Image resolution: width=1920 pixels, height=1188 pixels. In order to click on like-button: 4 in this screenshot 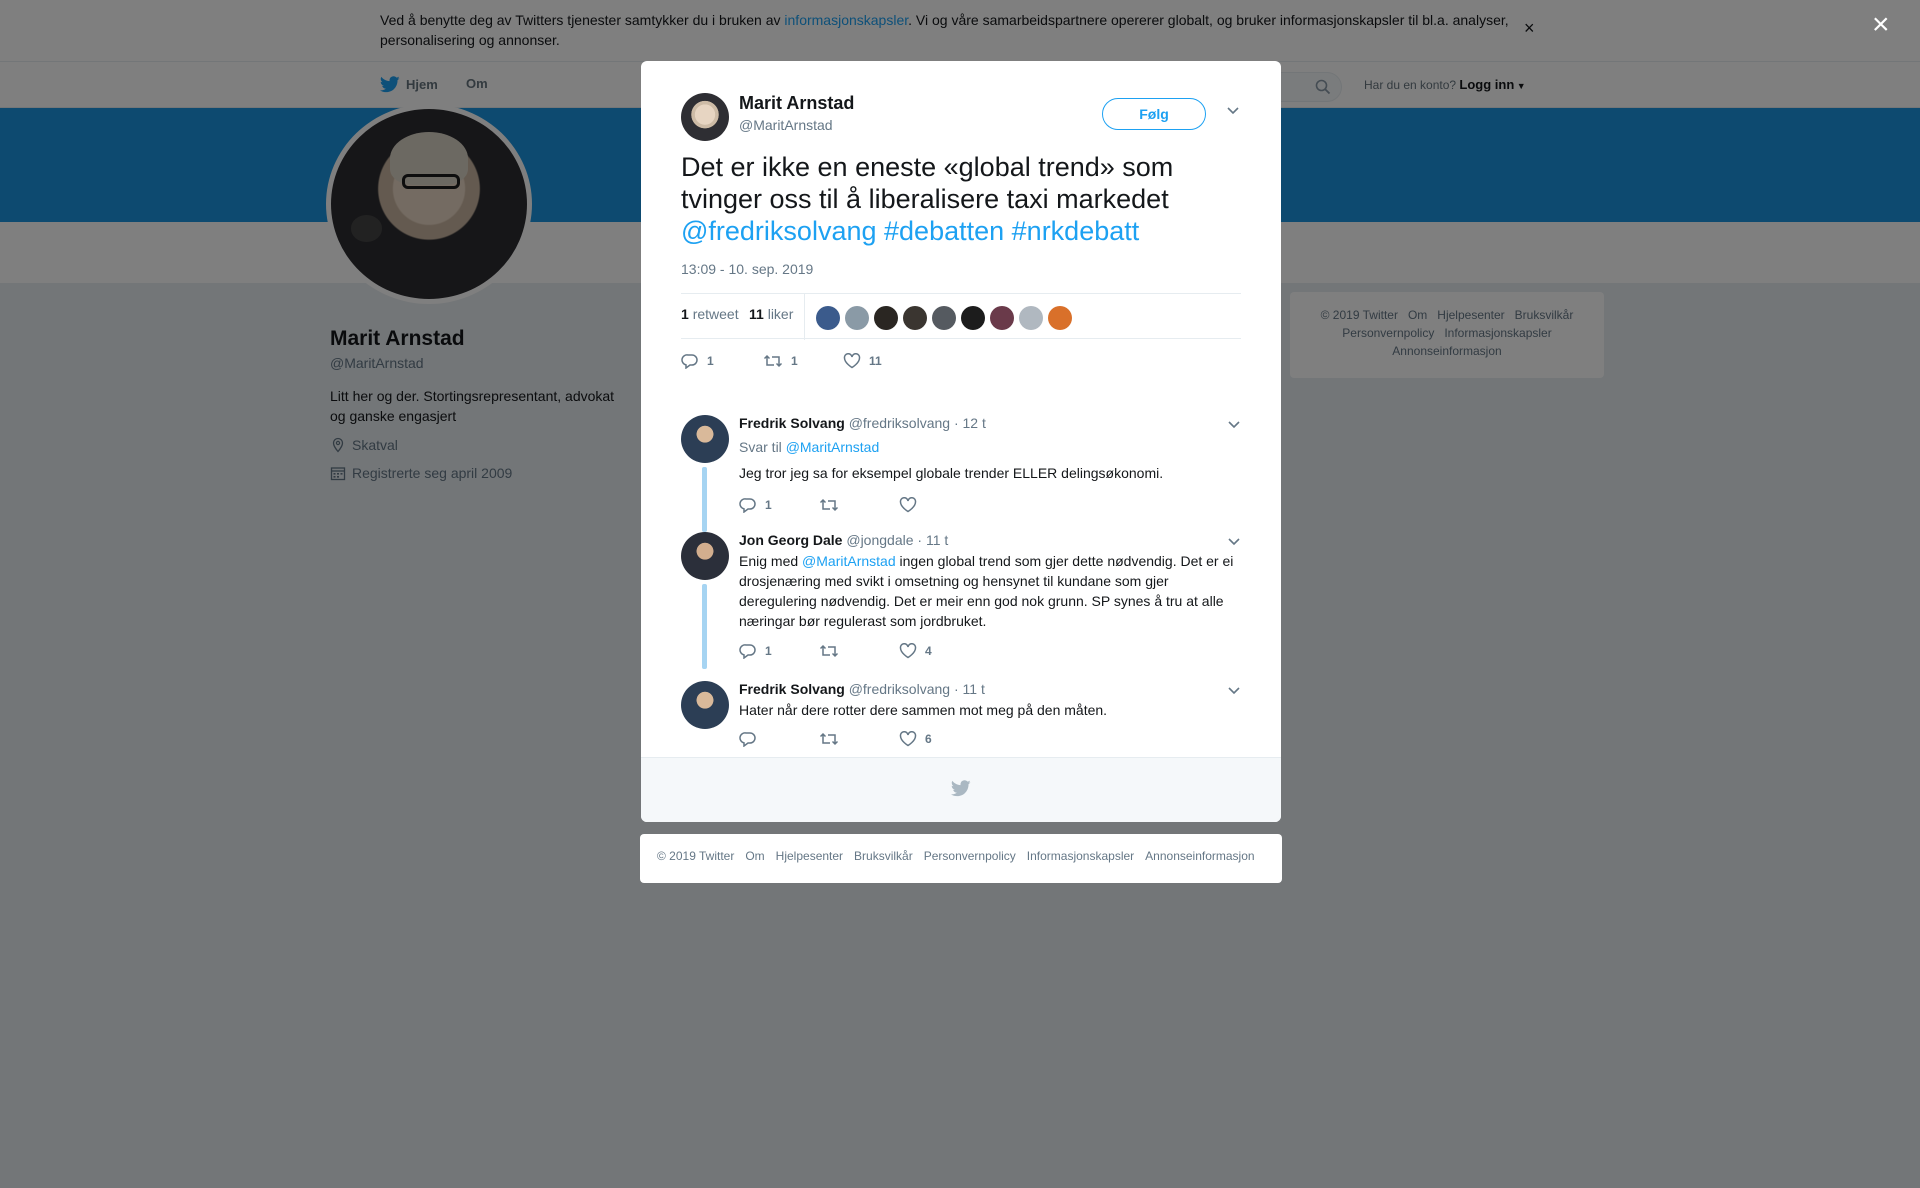, I will do `click(915, 651)`.